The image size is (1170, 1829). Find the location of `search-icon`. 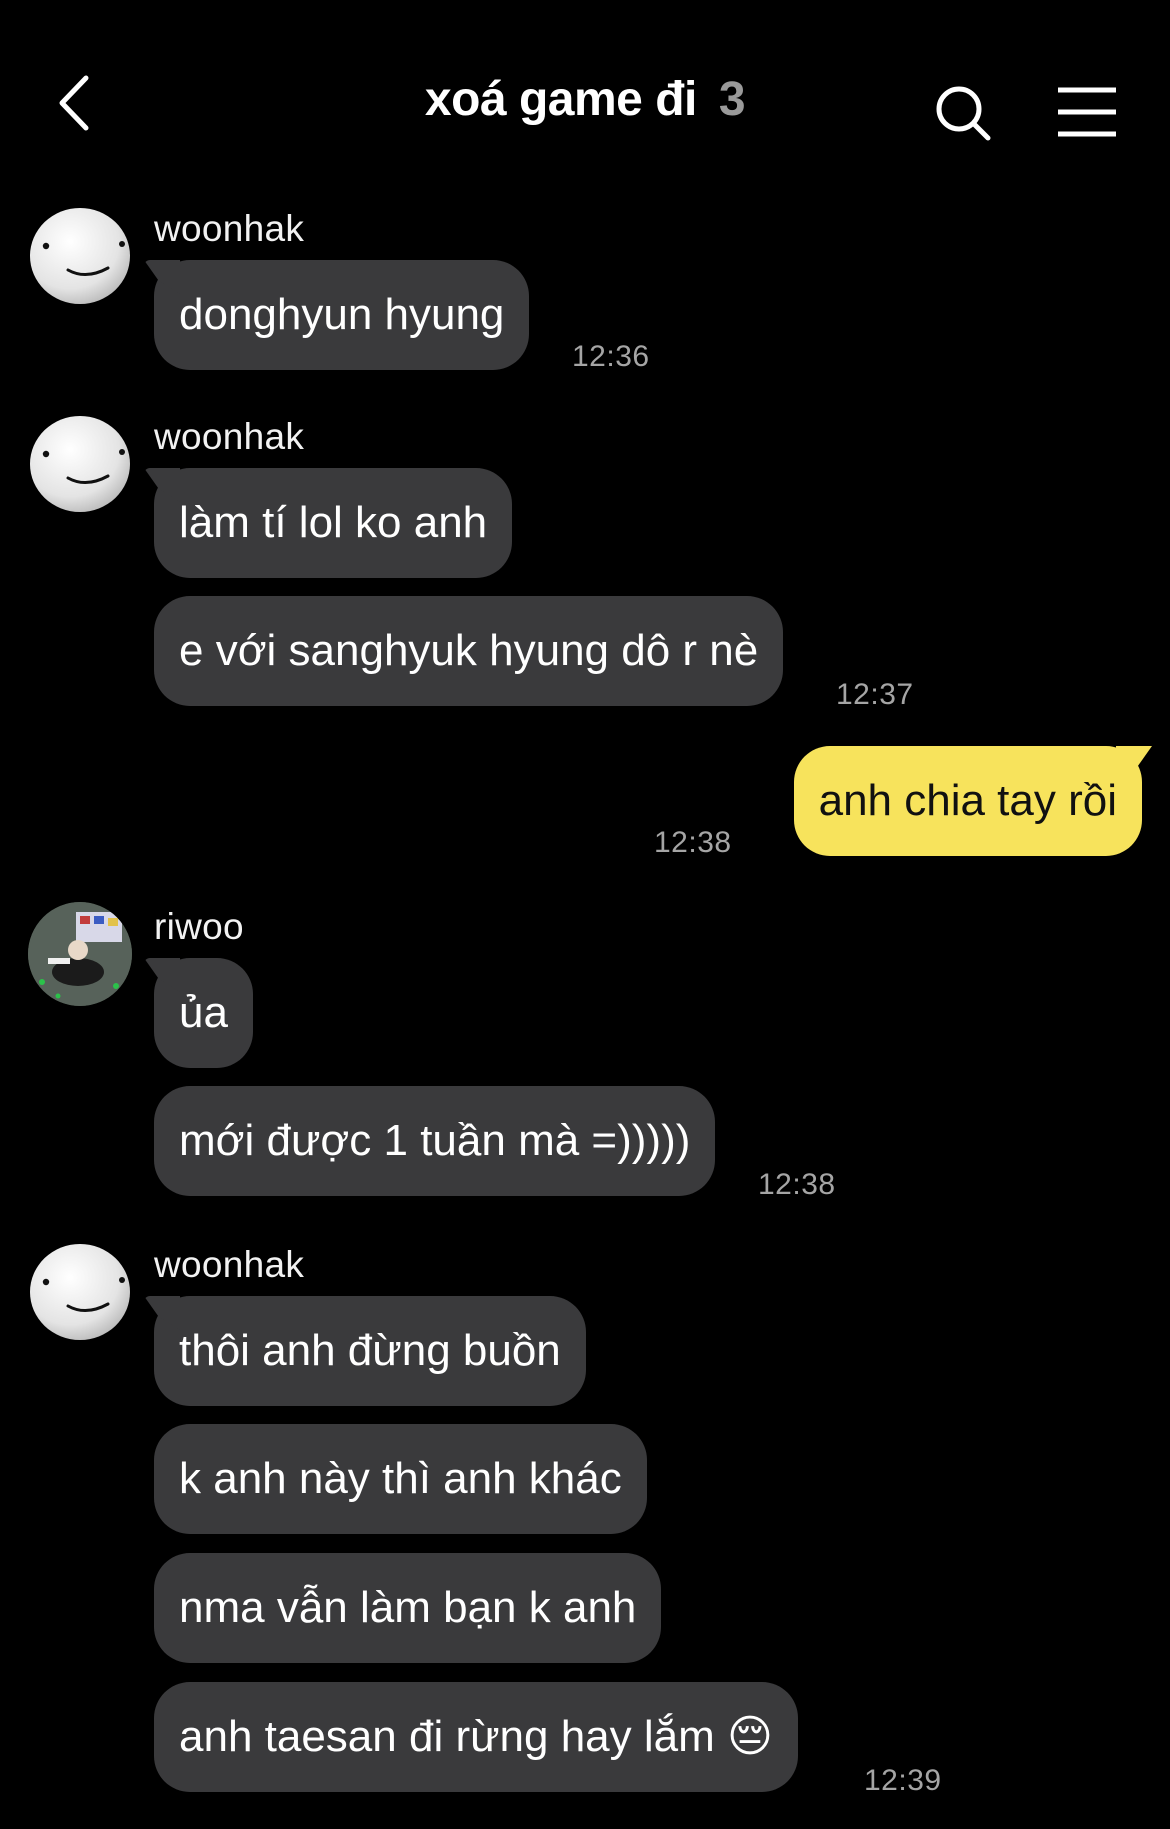

search-icon is located at coordinates (963, 113).